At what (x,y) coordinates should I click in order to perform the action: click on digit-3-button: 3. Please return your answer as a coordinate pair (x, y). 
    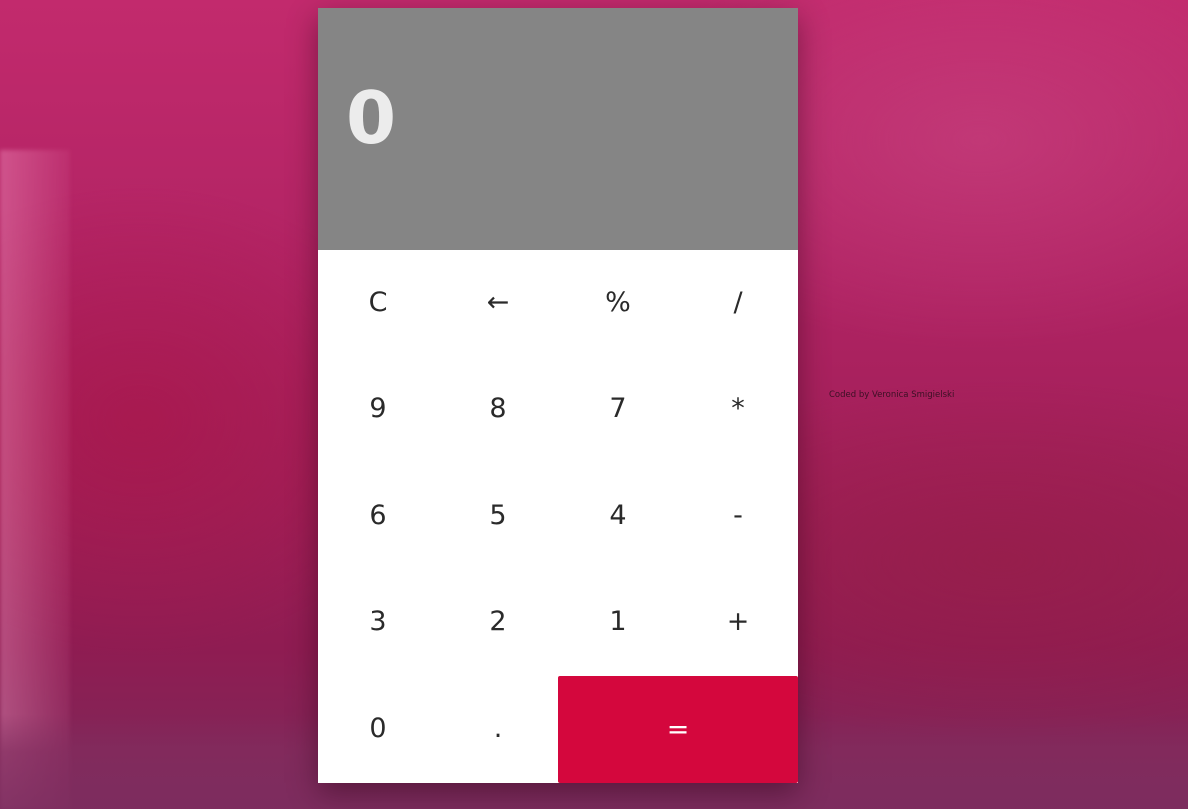
    Looking at the image, I should click on (378, 622).